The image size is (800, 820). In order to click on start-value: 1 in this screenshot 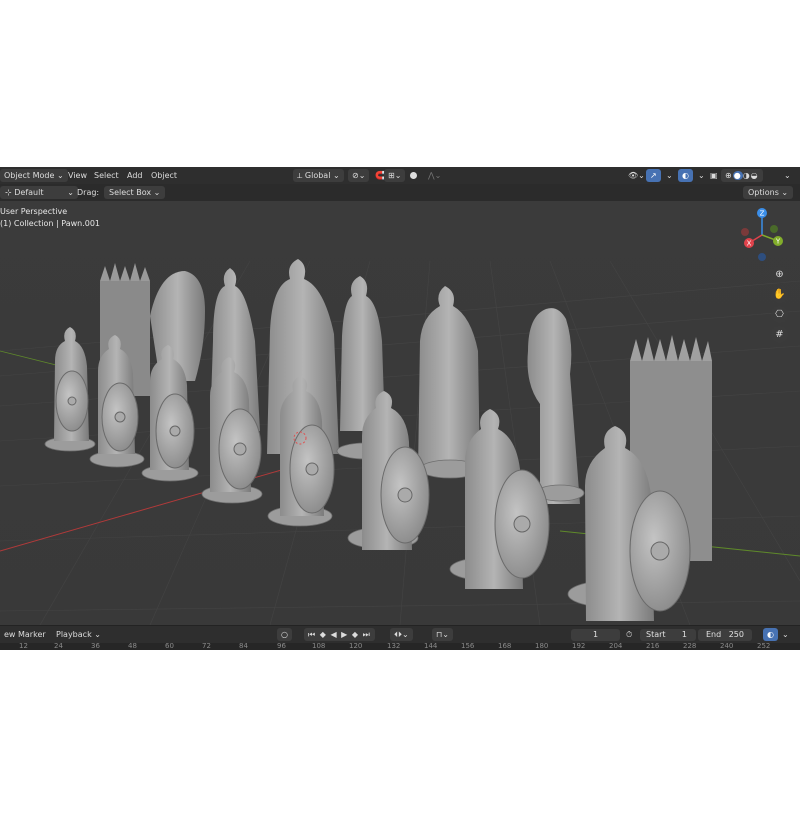, I will do `click(684, 634)`.